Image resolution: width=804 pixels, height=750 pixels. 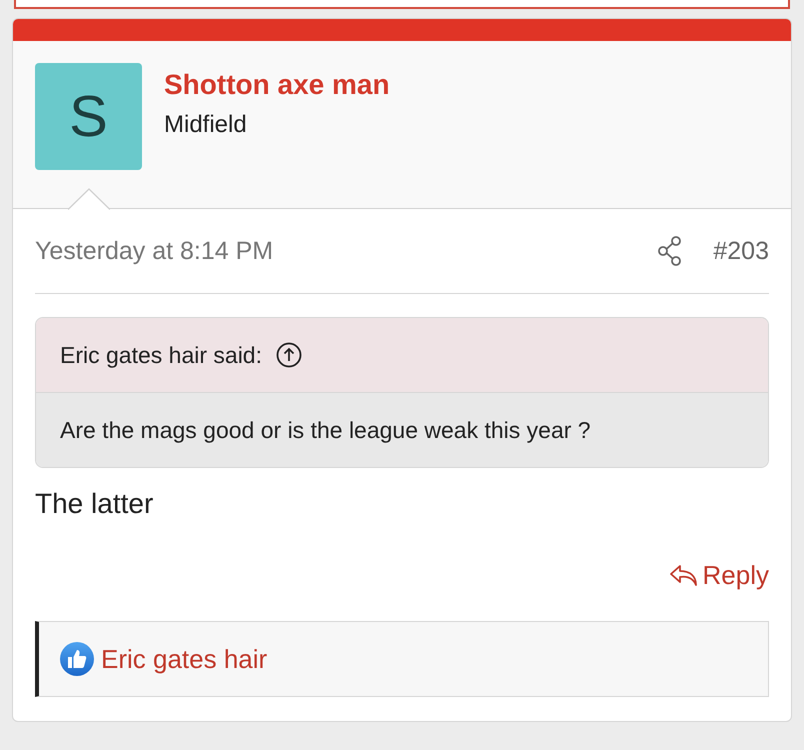 I want to click on like-icon, so click(x=77, y=659).